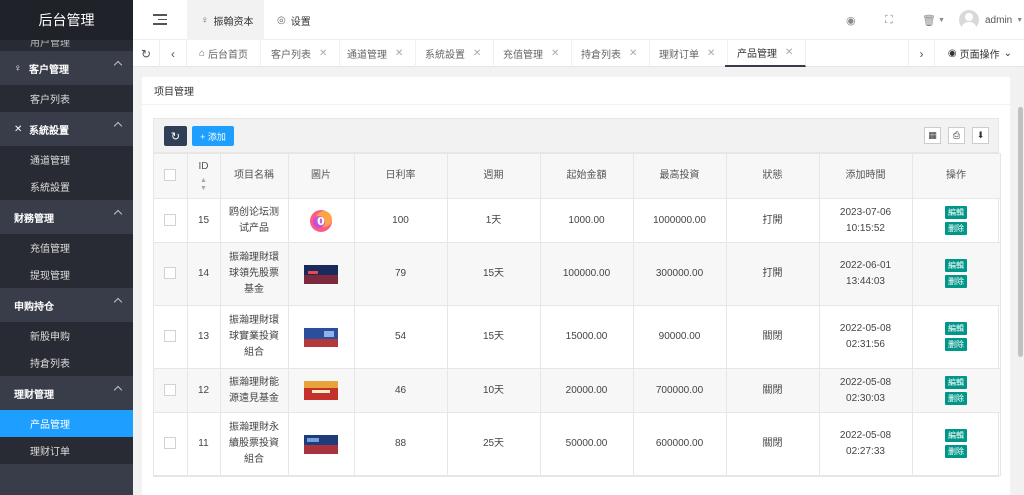 This screenshot has height=495, width=1024. What do you see at coordinates (688, 53) in the screenshot?
I see `tab-wealth-orders: 理财订单 ✕` at bounding box center [688, 53].